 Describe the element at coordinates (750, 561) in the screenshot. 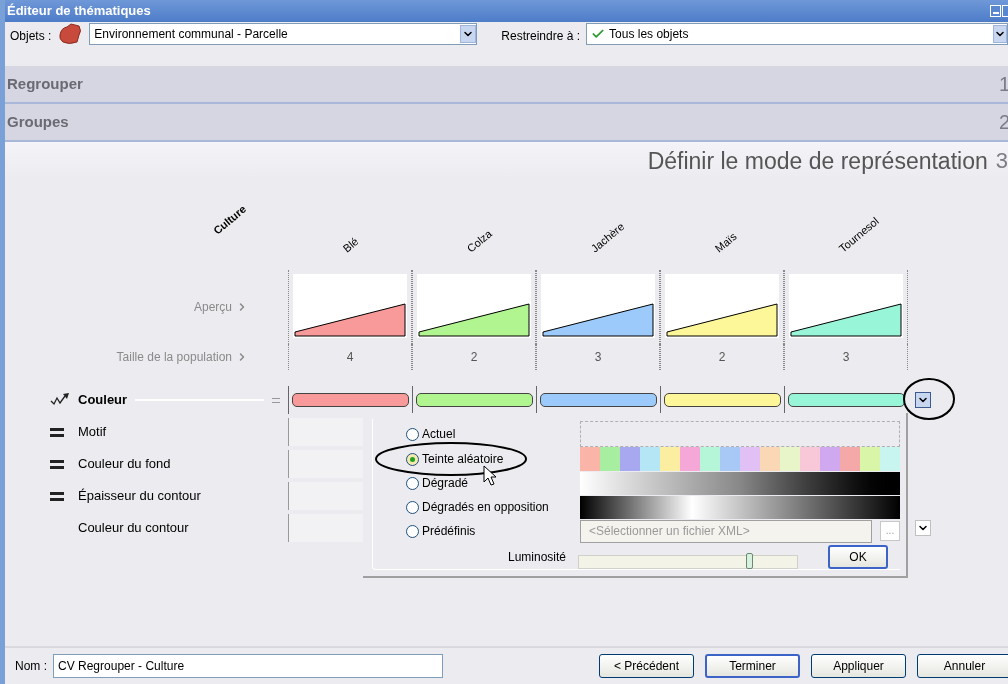

I see `slider-thumb` at that location.